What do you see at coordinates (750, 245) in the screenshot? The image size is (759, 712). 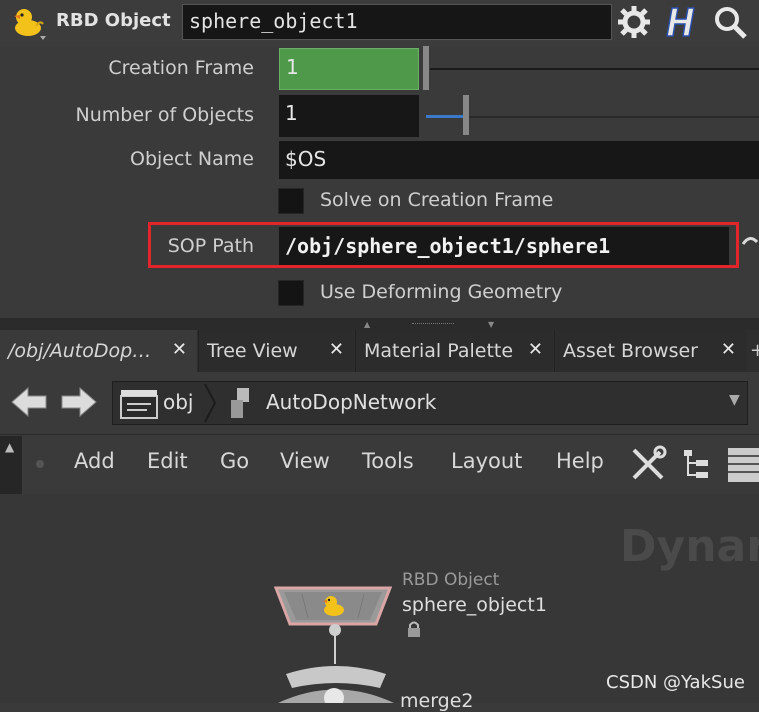 I see `operator-chooser-icon` at bounding box center [750, 245].